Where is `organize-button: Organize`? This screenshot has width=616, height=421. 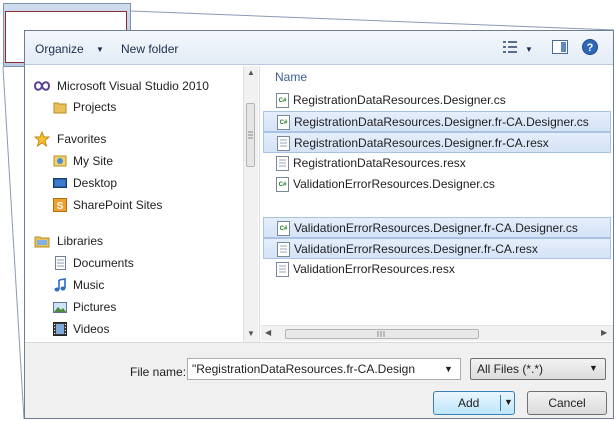
organize-button: Organize is located at coordinates (59, 49).